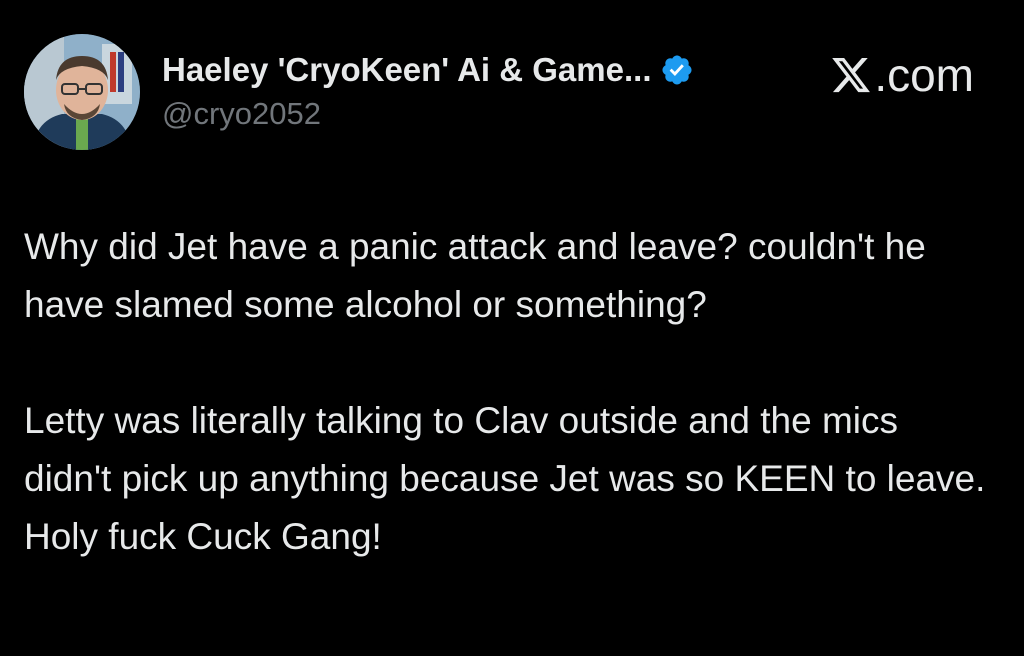 This screenshot has height=656, width=1024. I want to click on author-names: Haeley 'CryoKeen' Ai & Game... @cryo2052, so click(482, 90).